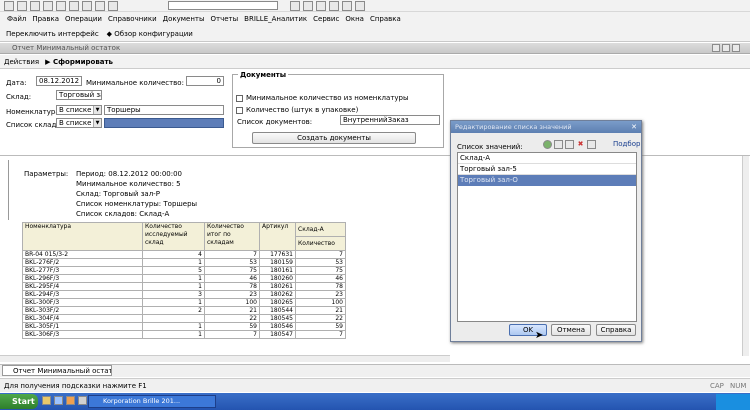 This screenshot has height=410, width=750. I want to click on generate-button: ▶ Сформировать, so click(79, 62).